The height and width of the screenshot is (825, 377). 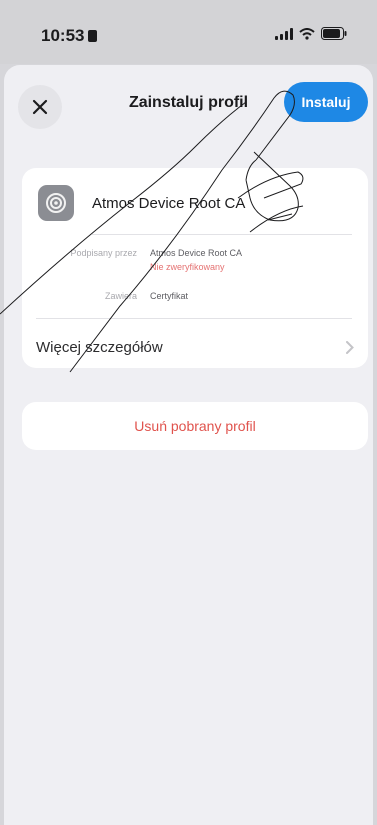 I want to click on profile-name: Atmos Device Root CA, so click(x=169, y=203).